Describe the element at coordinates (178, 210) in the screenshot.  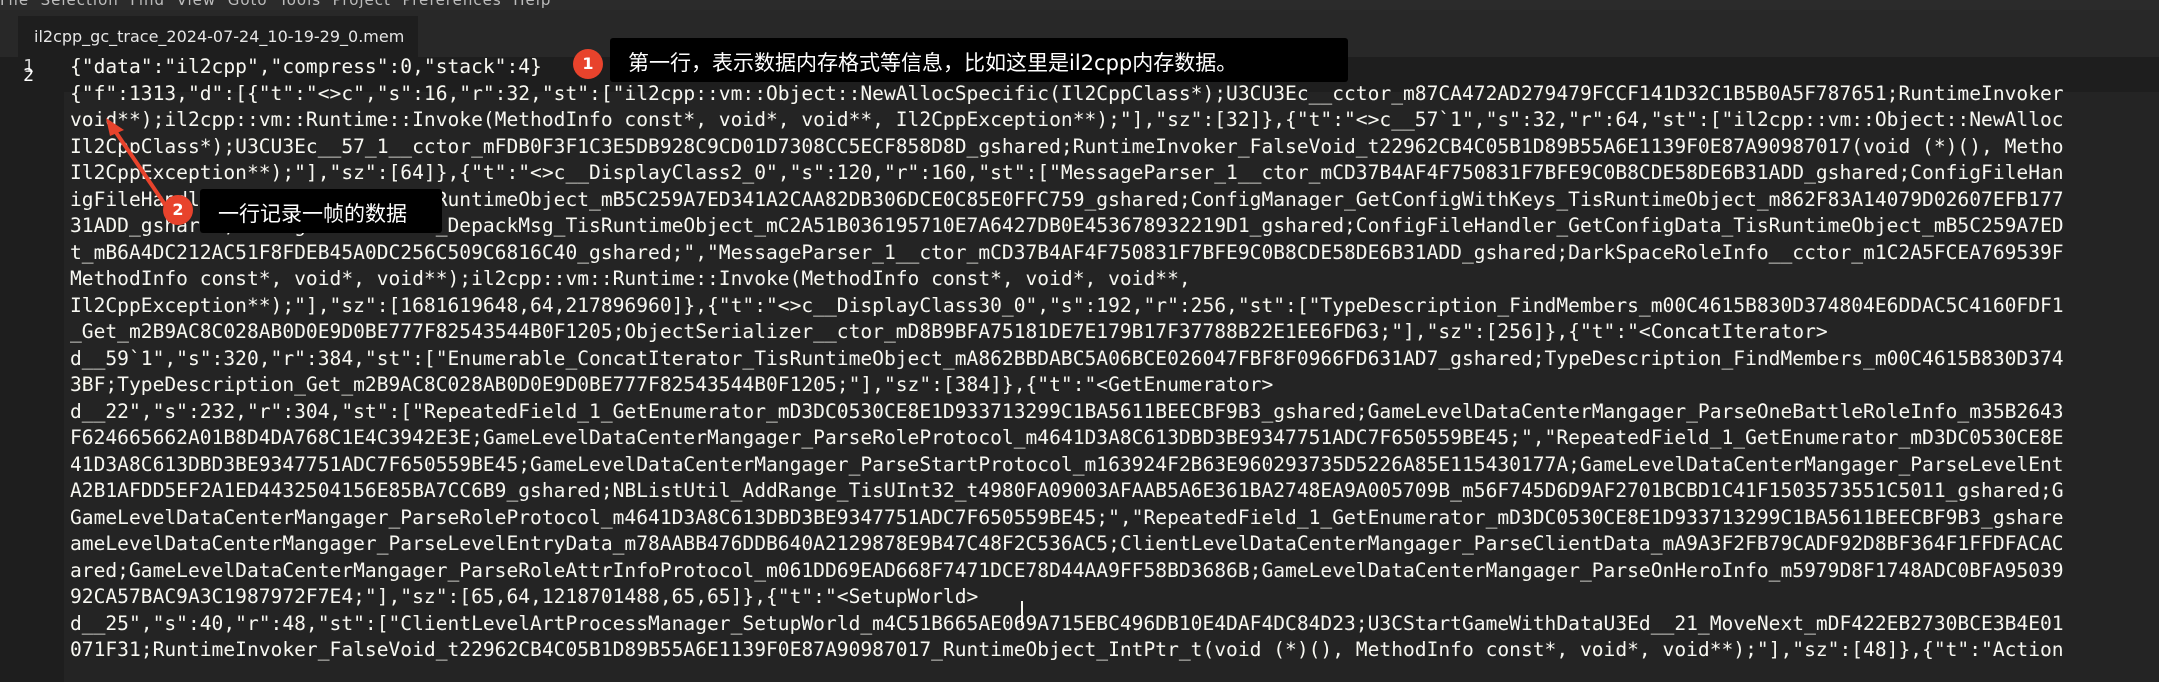
I see `annotation-badge-2: 2` at that location.